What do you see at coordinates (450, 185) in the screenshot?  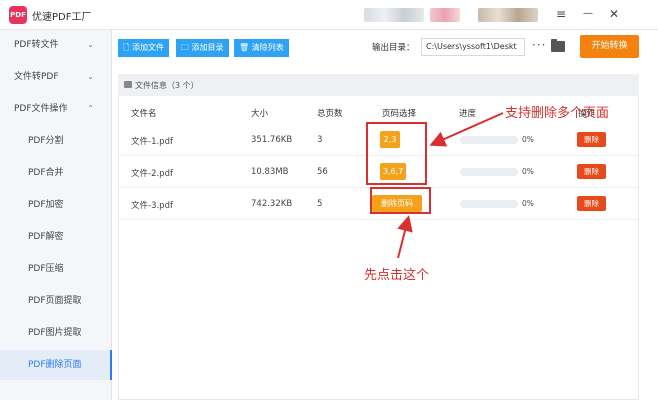 I see `annotation-arrows` at bounding box center [450, 185].